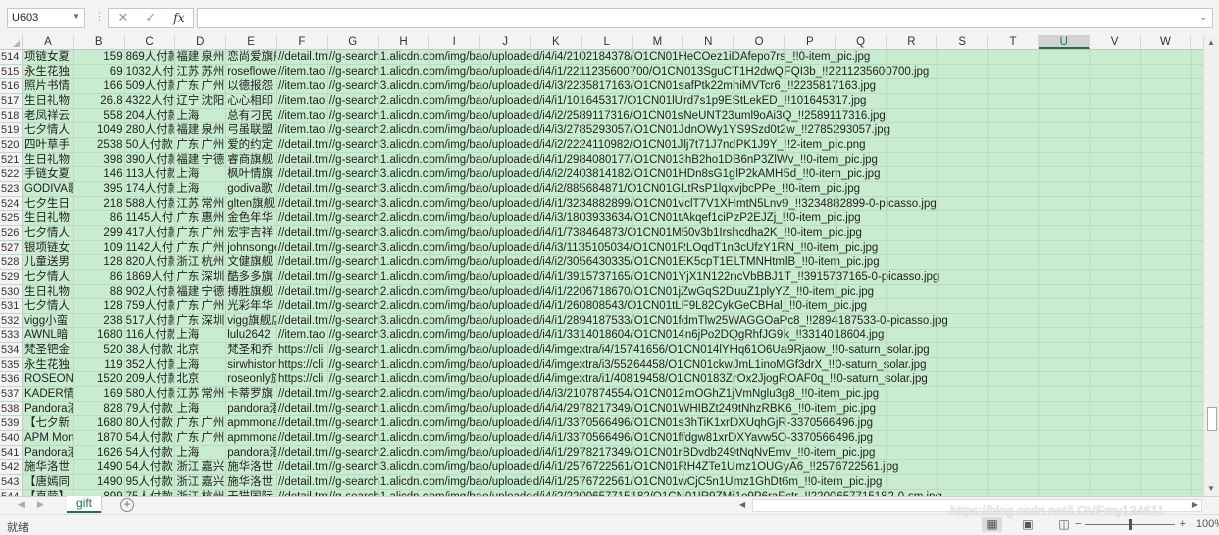 This screenshot has height=535, width=1219. Describe the element at coordinates (99, 218) in the screenshot. I see `cell-b: 86` at that location.